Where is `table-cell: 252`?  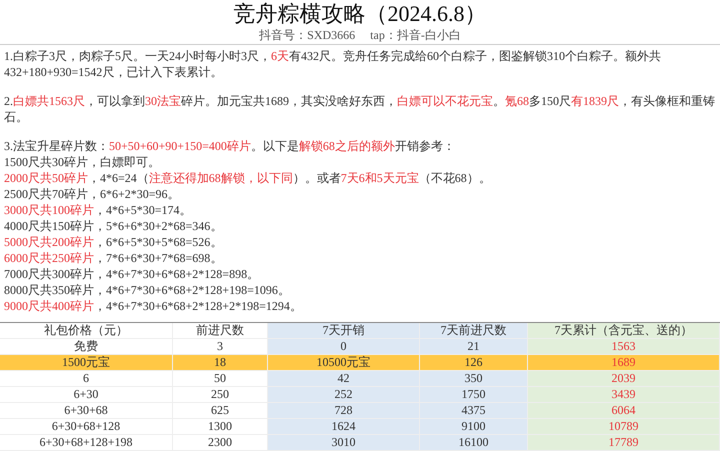 table-cell: 252 is located at coordinates (344, 395).